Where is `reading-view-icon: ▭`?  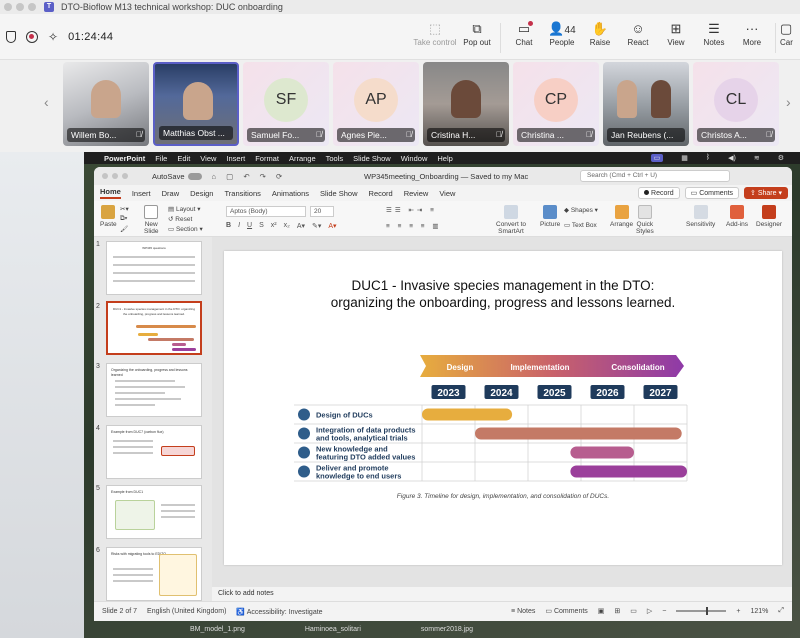
reading-view-icon: ▭ is located at coordinates (633, 611).